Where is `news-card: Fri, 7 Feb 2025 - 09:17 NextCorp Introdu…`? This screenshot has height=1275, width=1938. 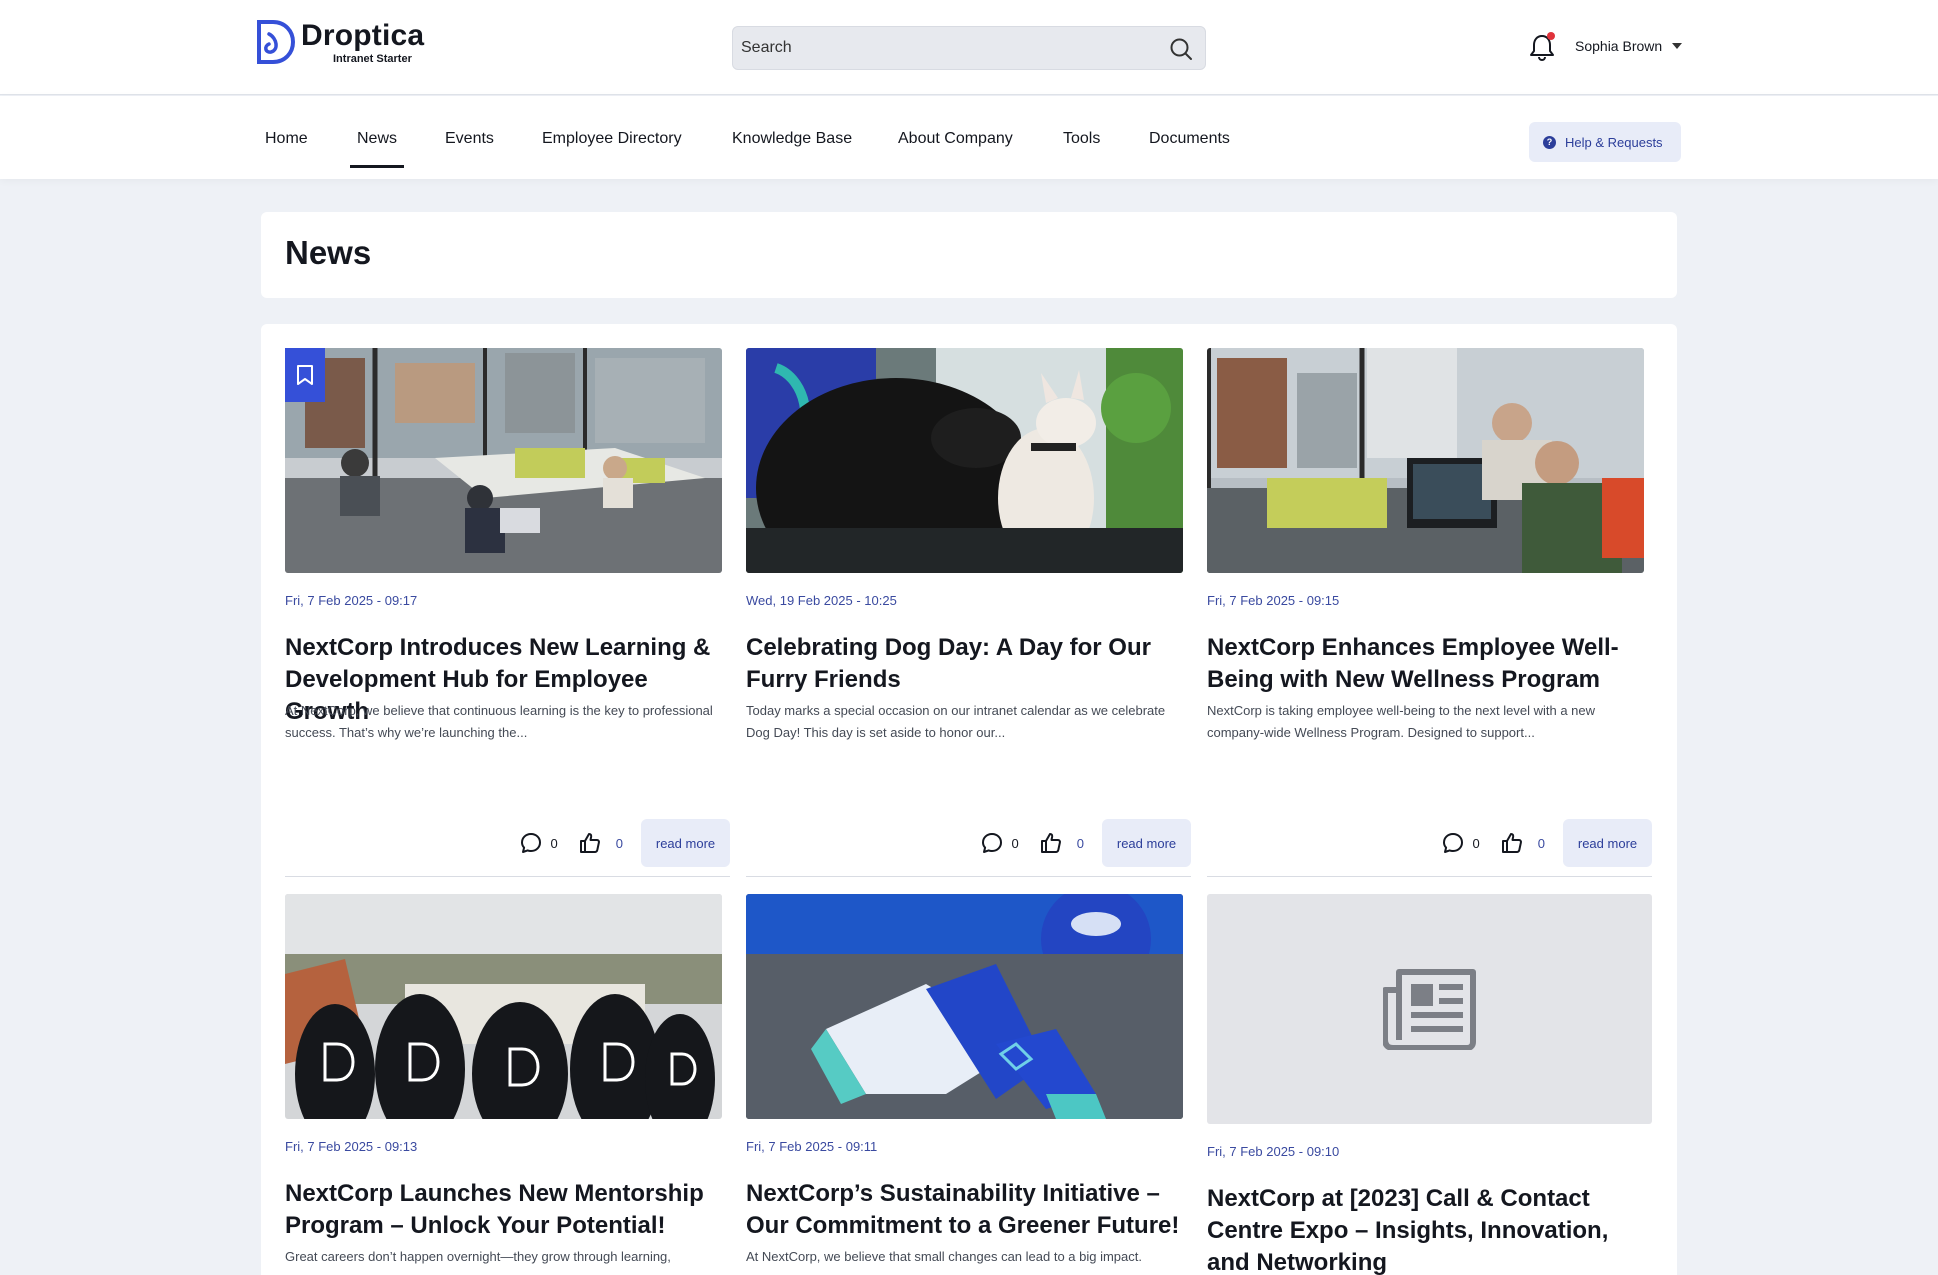
news-card: Fri, 7 Feb 2025 - 09:17 NextCorp Introdu… is located at coordinates (507, 608).